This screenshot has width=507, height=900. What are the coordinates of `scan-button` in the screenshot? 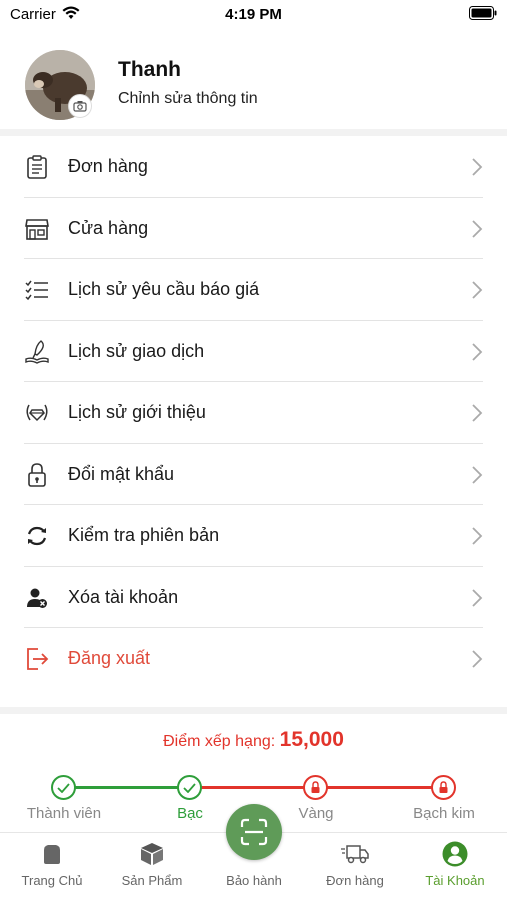 It's located at (254, 832).